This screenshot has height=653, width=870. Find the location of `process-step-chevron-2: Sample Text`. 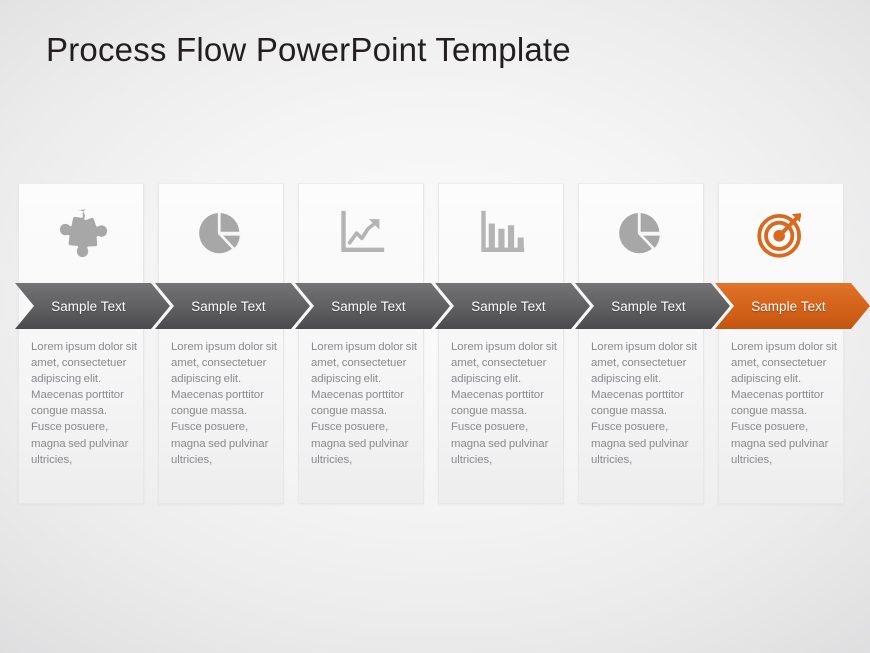

process-step-chevron-2: Sample Text is located at coordinates (232, 306).